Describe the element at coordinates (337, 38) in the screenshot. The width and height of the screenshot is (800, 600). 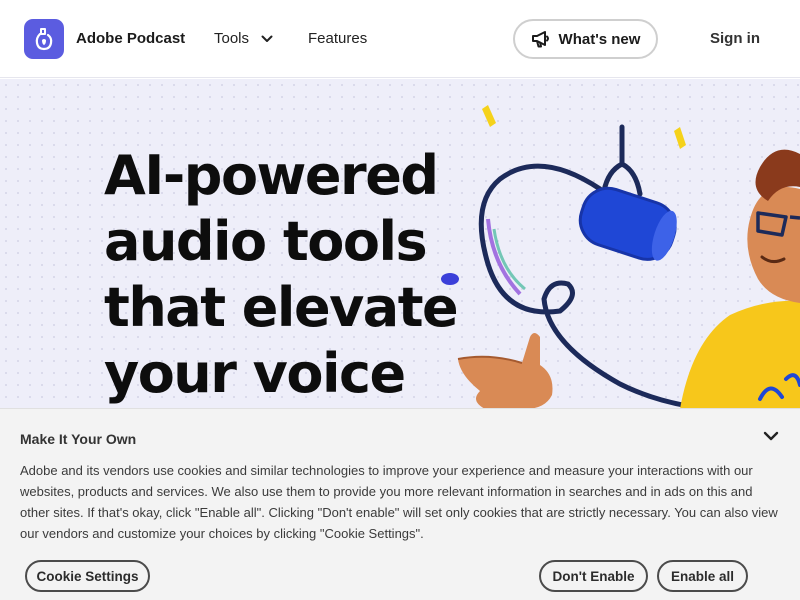
I see `nav-features-link: Features` at that location.